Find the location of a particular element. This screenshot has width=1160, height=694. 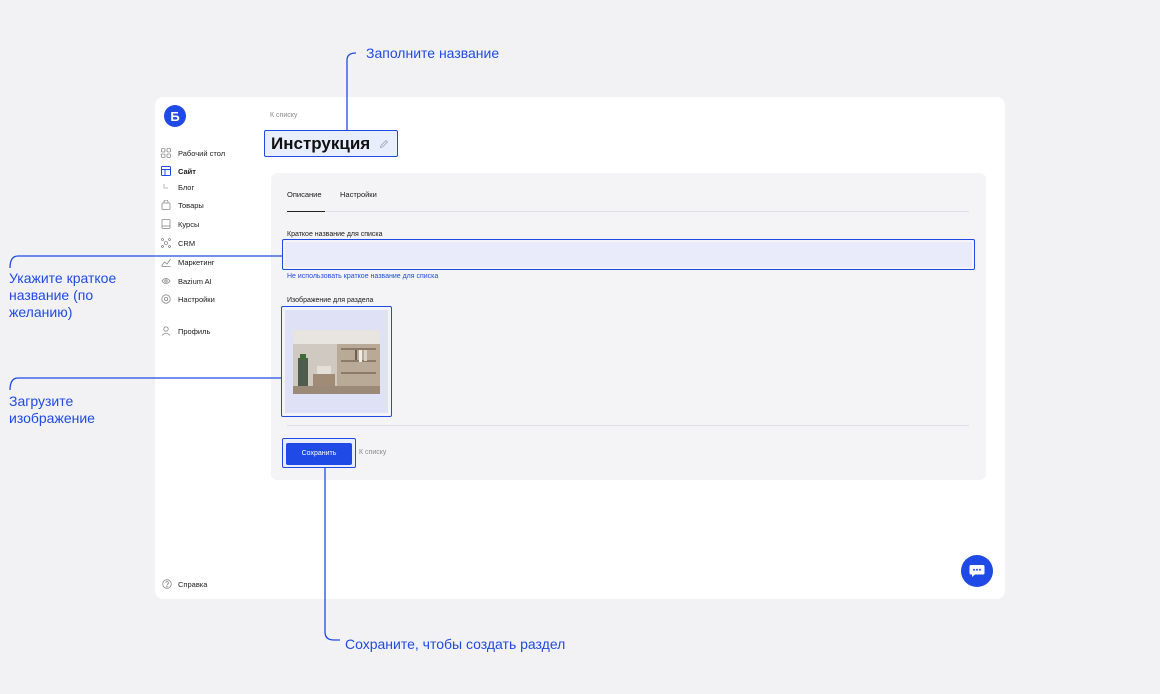

sidebar-item-site: Сайт is located at coordinates (178, 171).